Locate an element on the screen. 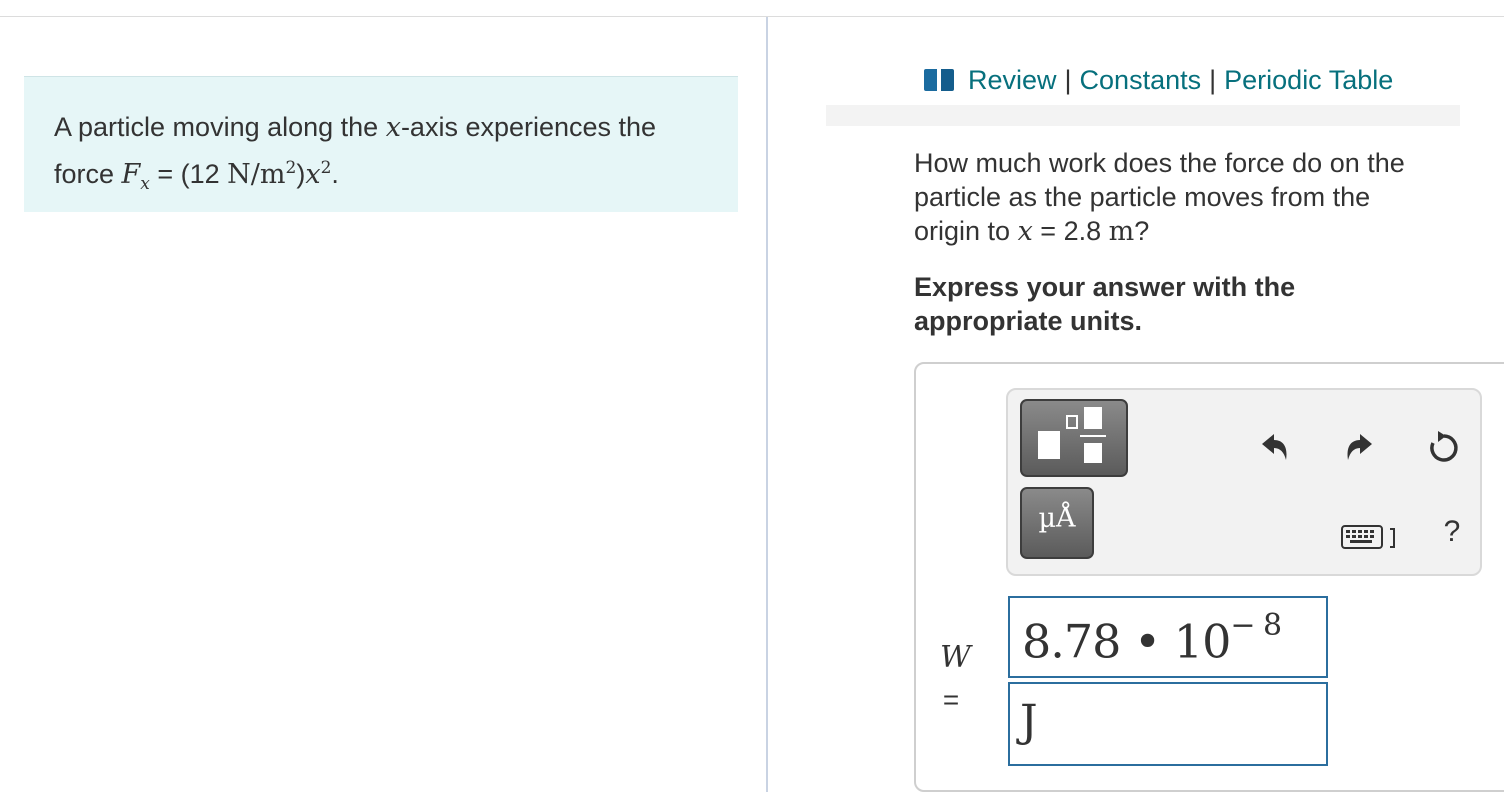 This screenshot has width=1504, height=792. column-divider is located at coordinates (767, 404).